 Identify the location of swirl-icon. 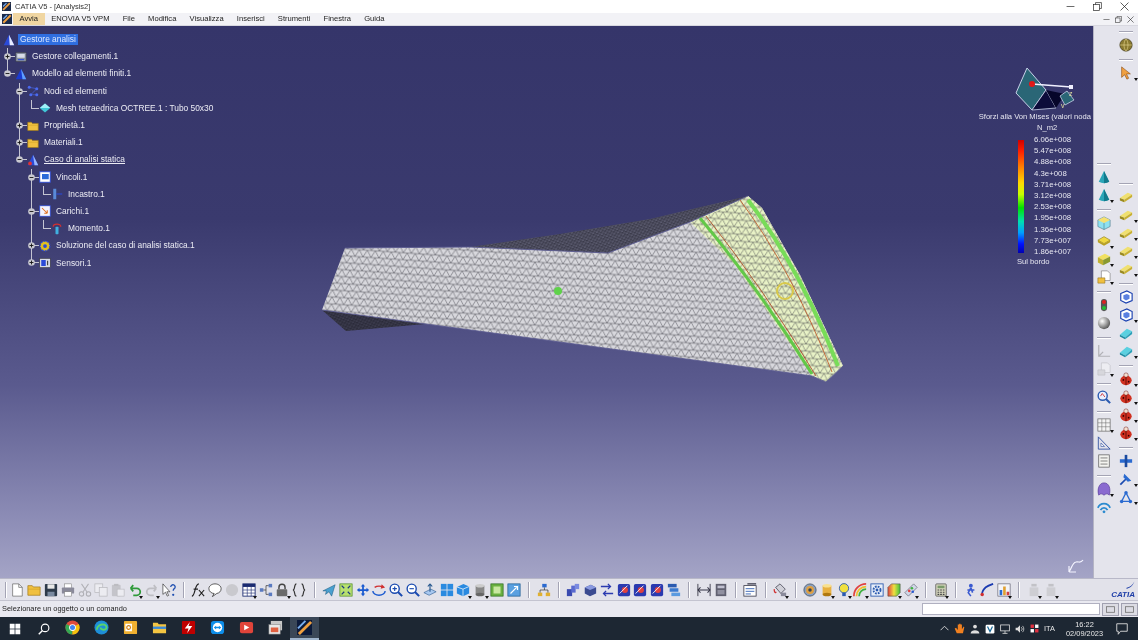
(101, 627).